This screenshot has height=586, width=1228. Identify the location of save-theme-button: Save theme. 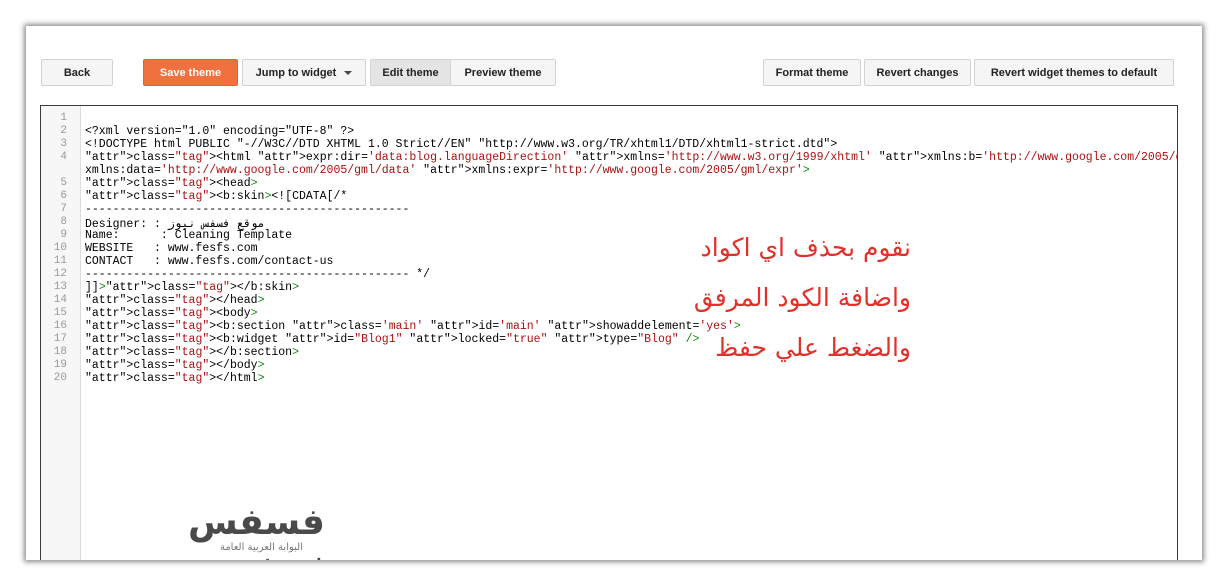
(190, 72).